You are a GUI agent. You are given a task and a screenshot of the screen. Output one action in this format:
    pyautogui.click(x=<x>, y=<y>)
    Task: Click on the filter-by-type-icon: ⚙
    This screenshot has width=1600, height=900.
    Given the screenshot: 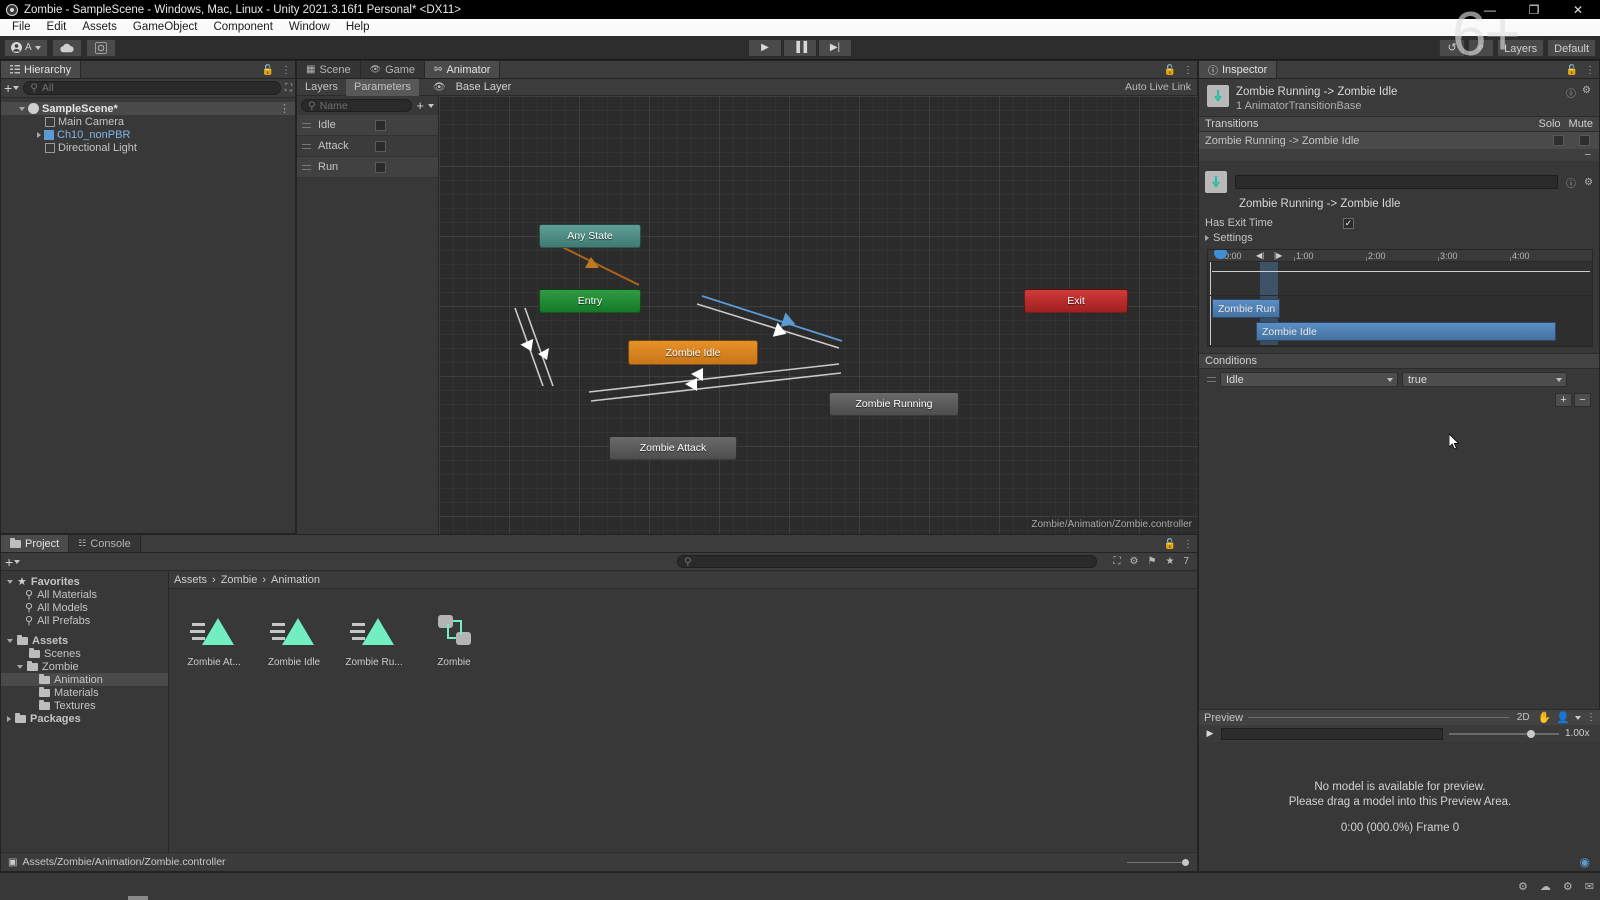 What is the action you would take?
    pyautogui.click(x=1134, y=561)
    